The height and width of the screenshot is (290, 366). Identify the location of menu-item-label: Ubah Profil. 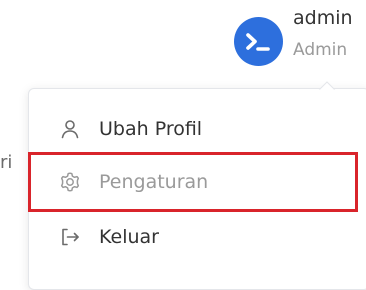
(151, 129).